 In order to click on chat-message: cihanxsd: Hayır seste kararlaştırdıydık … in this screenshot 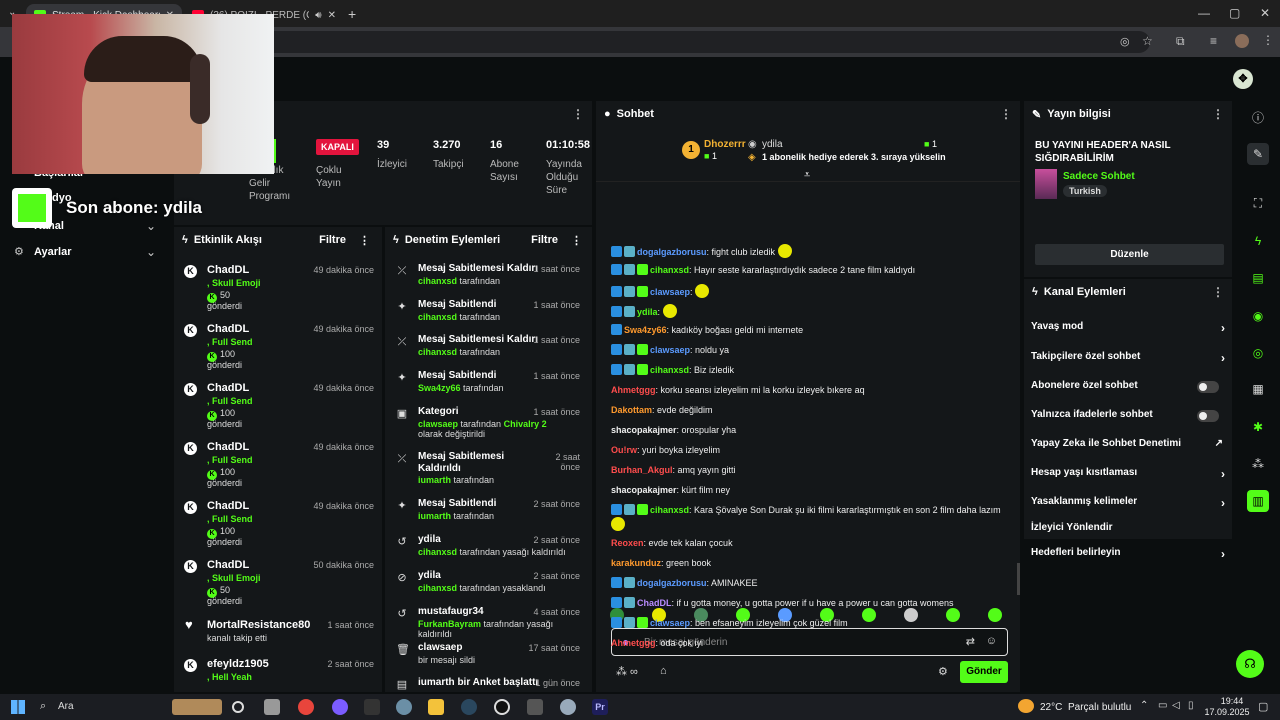, I will do `click(806, 270)`.